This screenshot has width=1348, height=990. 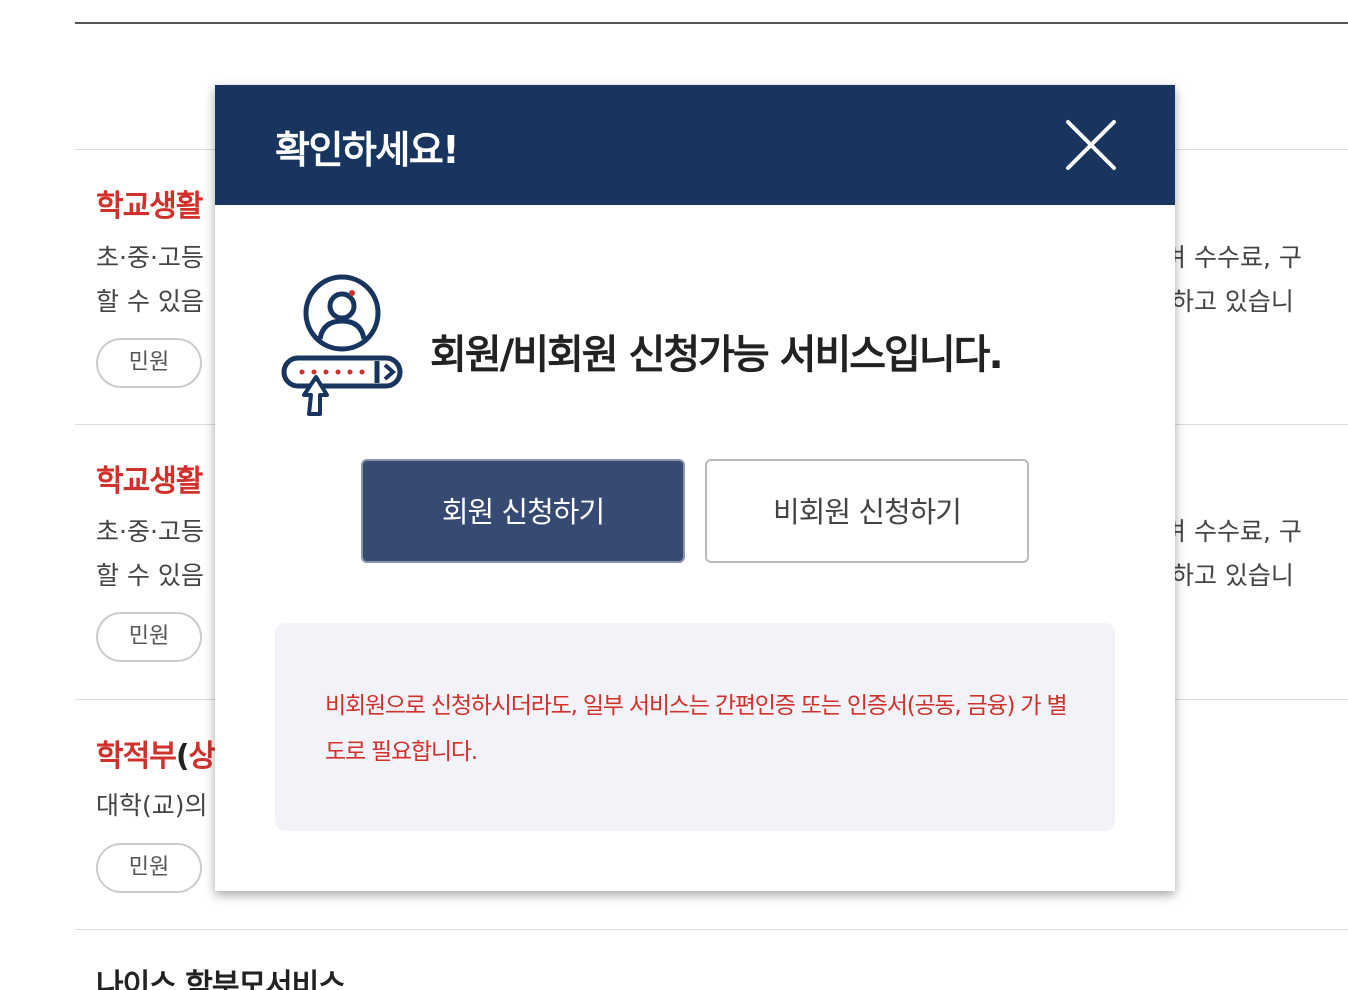 I want to click on result-title-part: 학적부, so click(x=136, y=756).